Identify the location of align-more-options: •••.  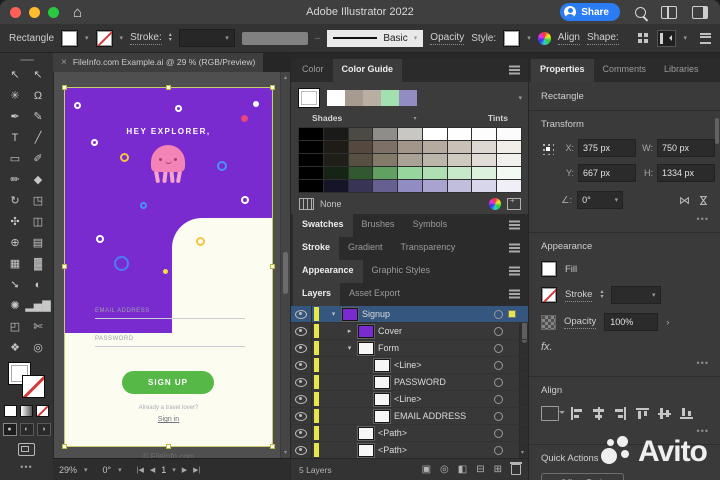
(625, 431).